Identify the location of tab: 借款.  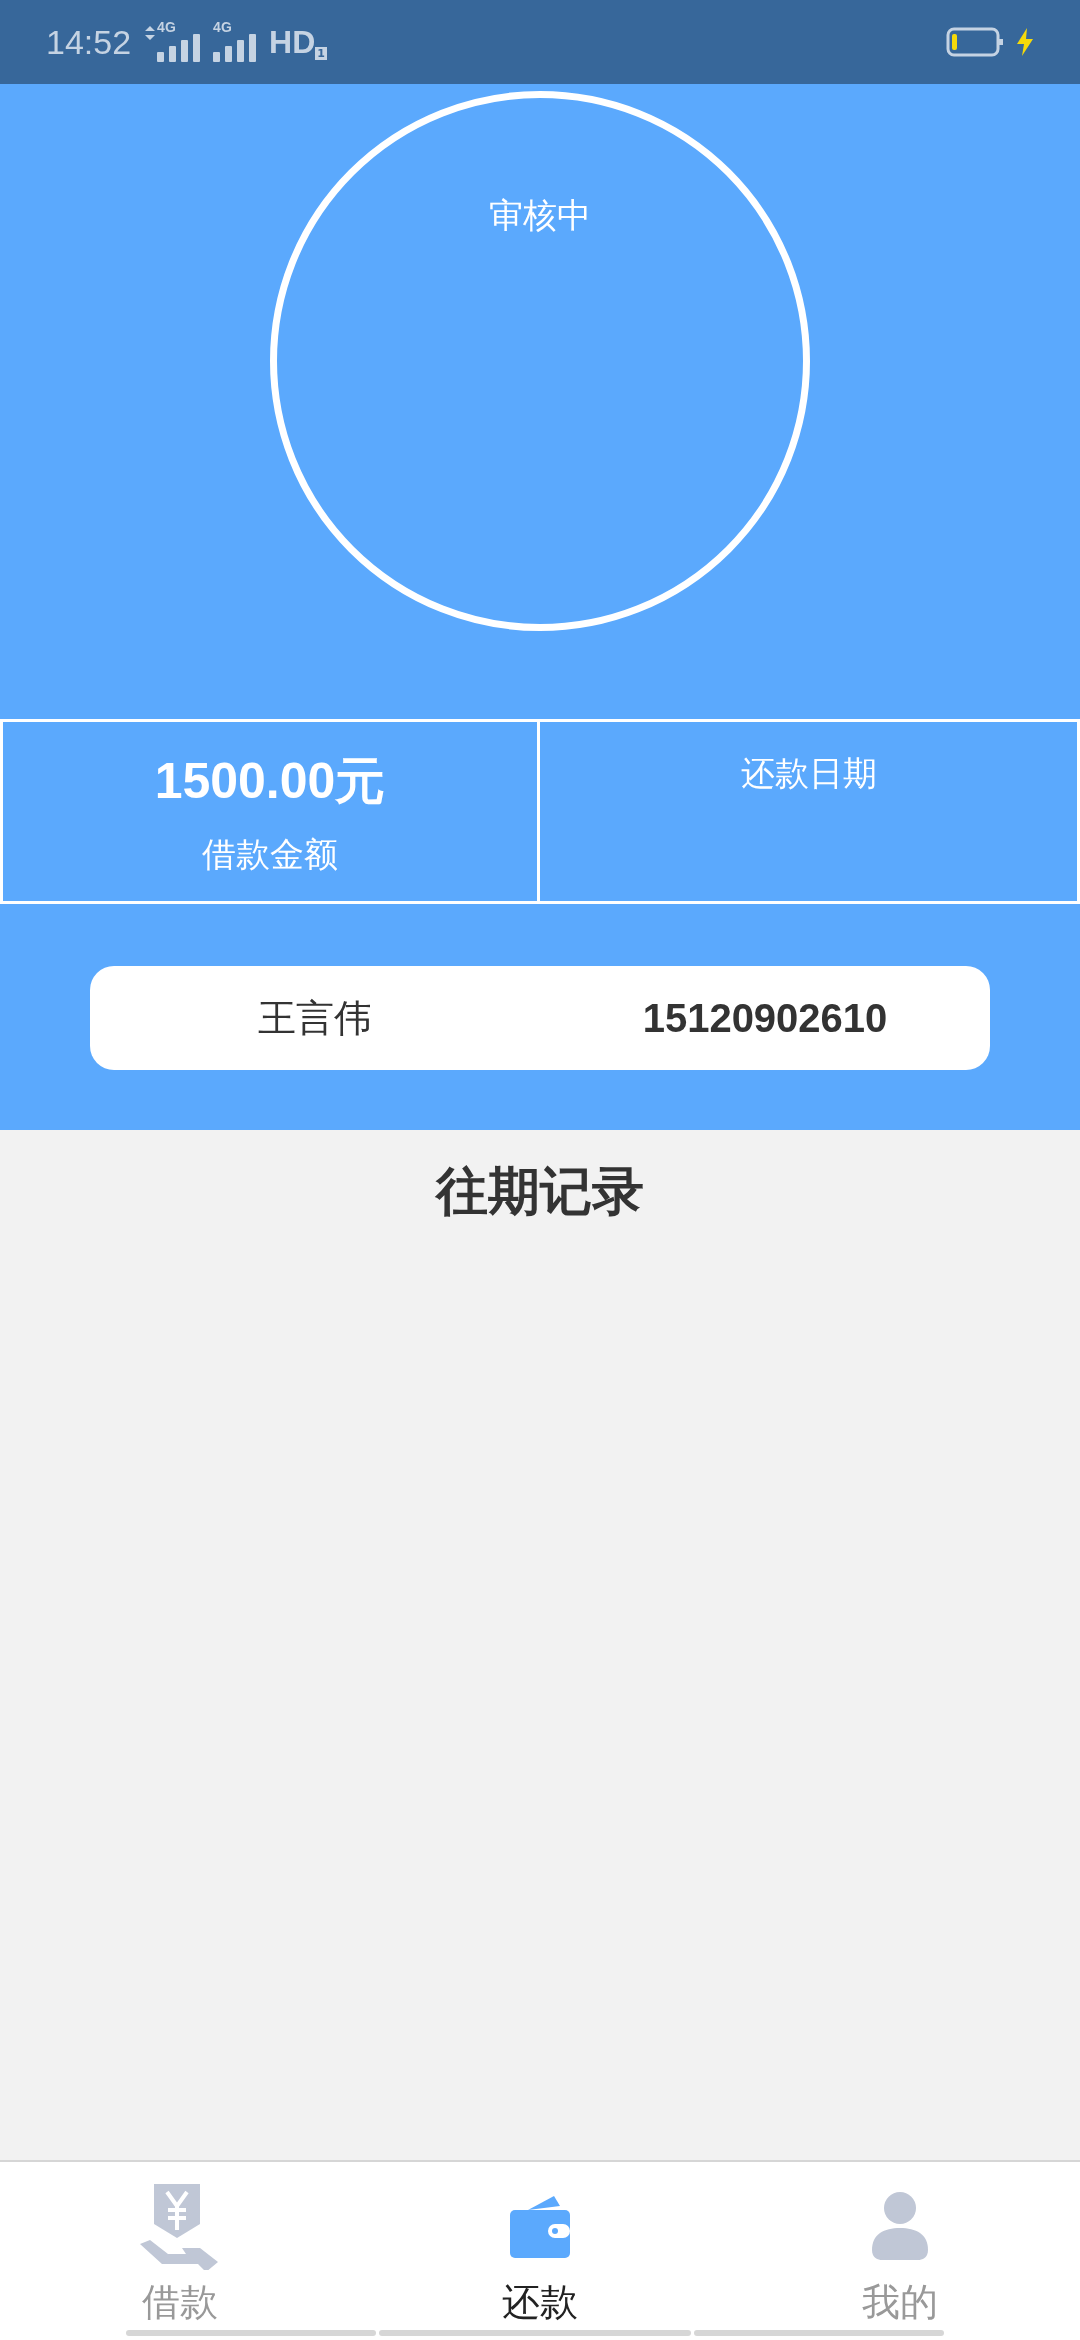
(180, 2251).